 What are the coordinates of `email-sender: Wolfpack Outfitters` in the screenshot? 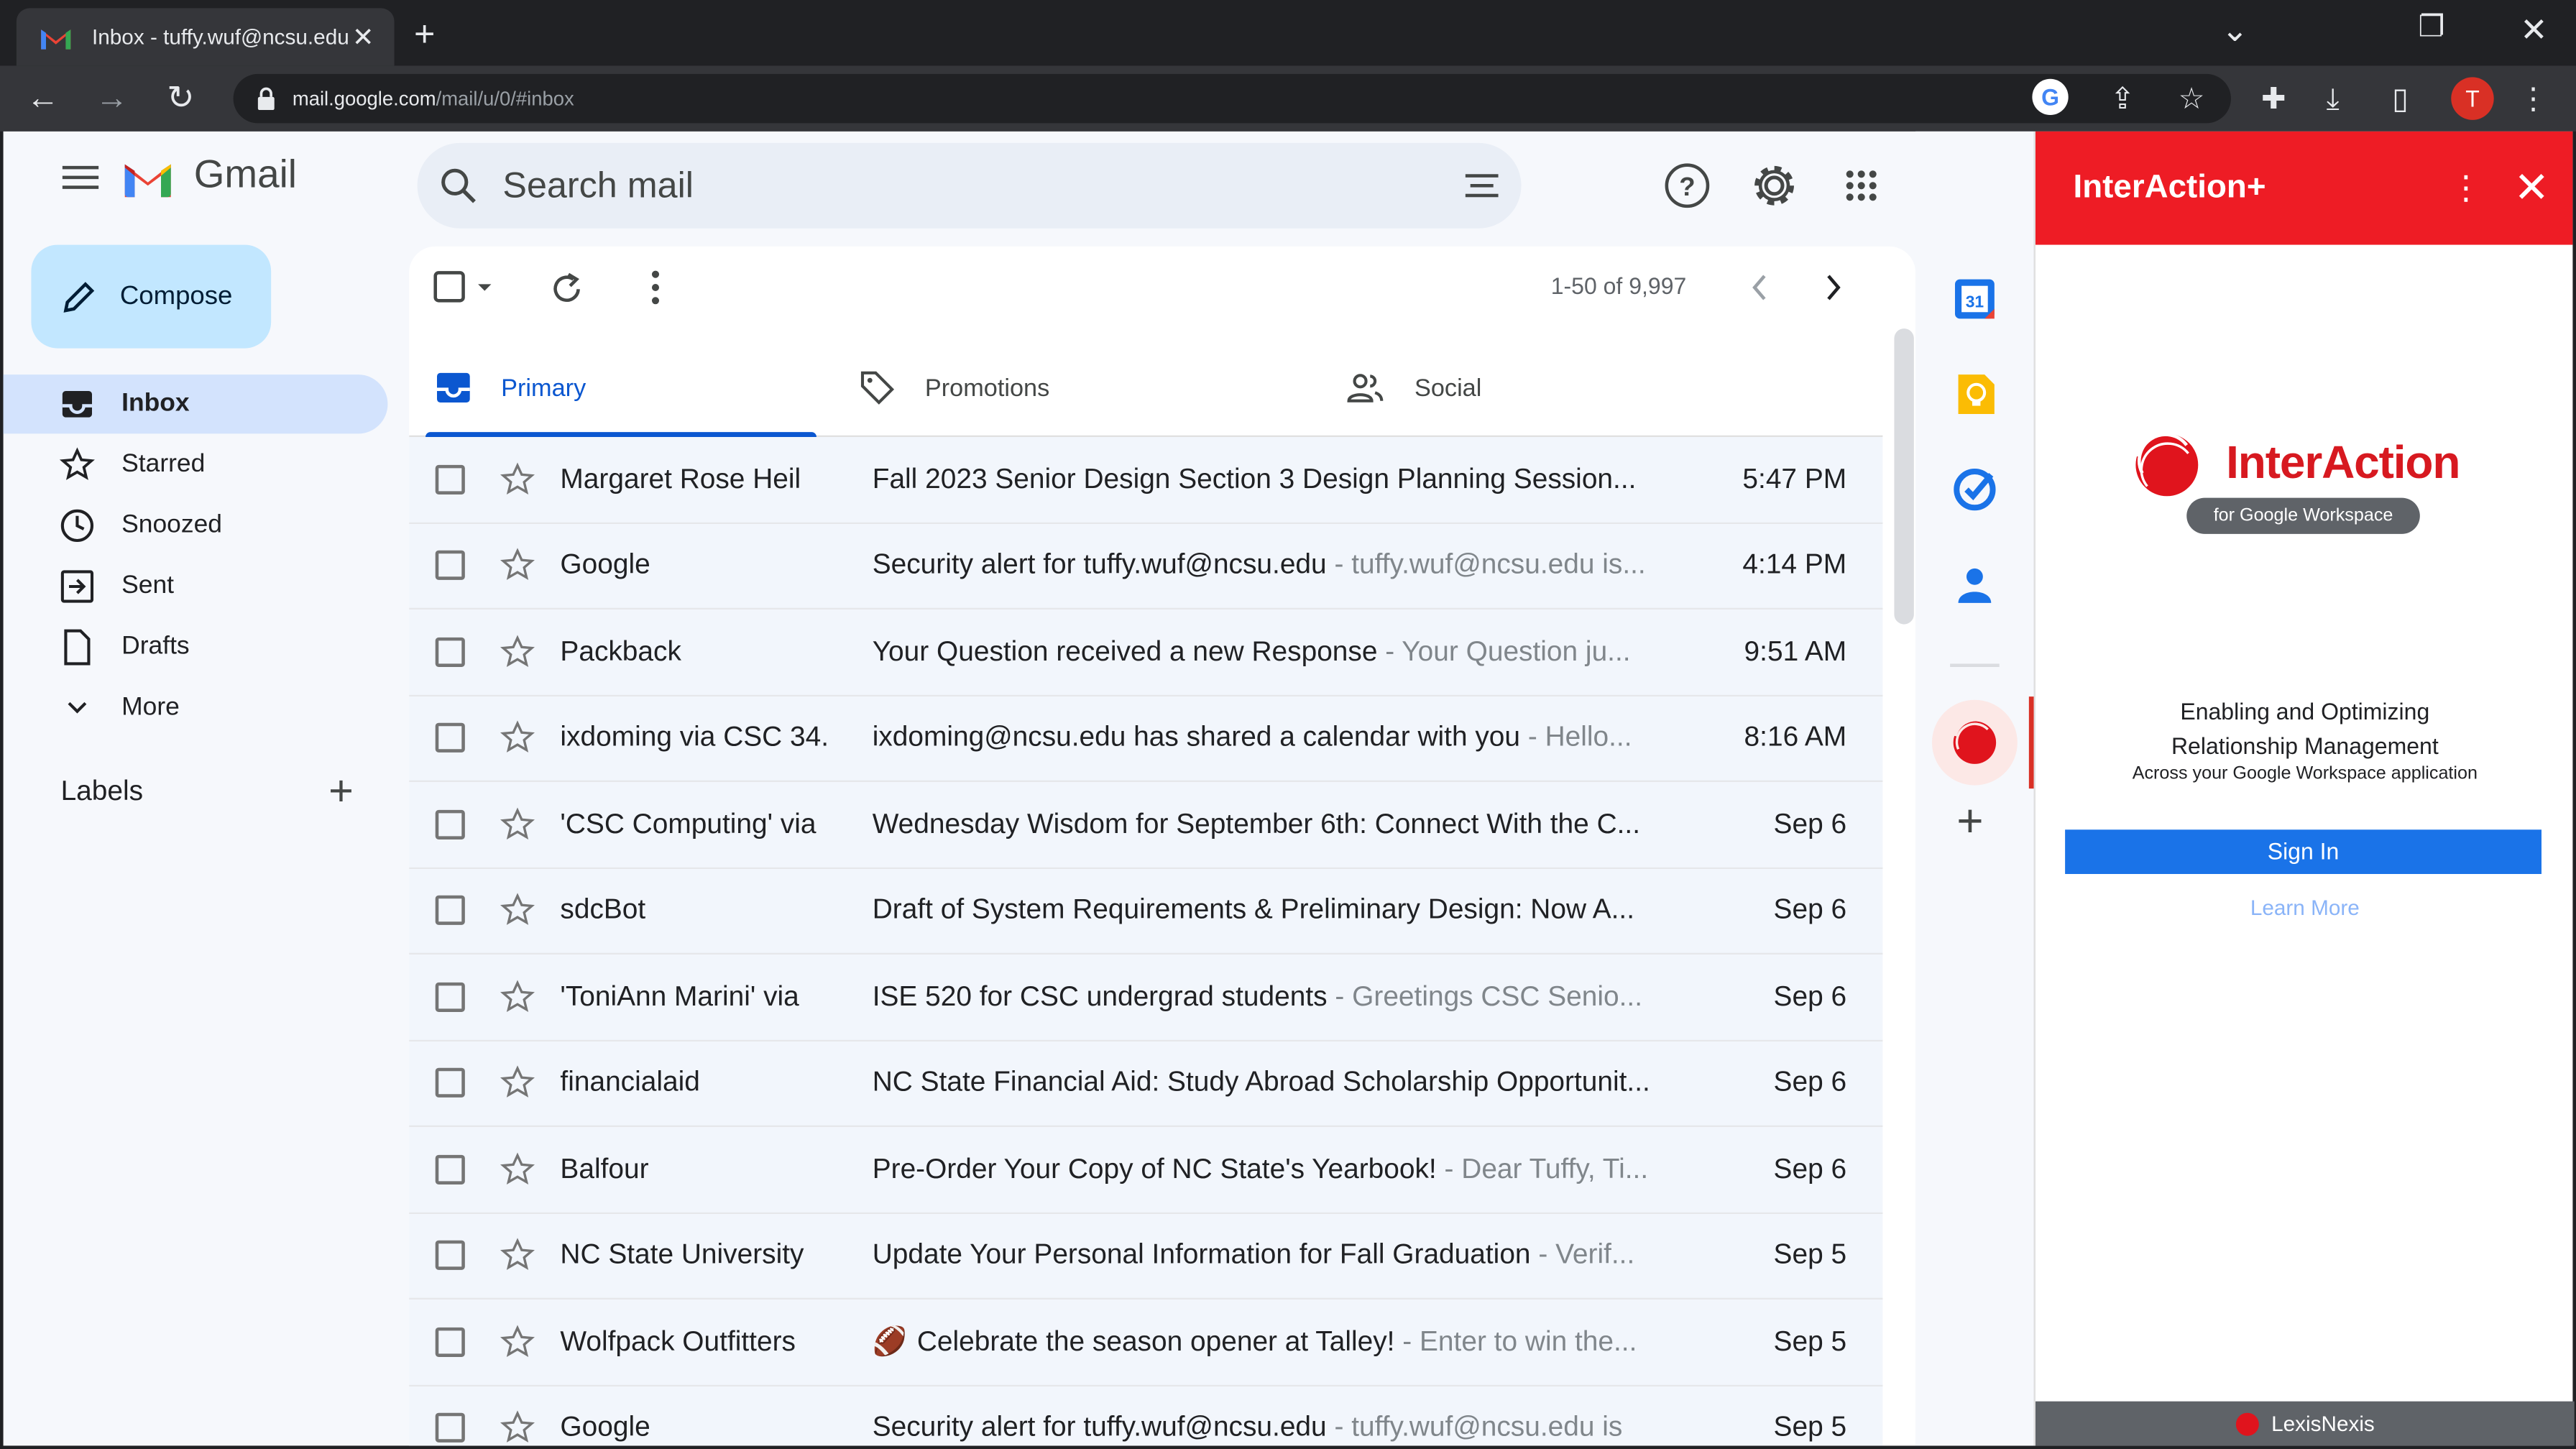 It's located at (678, 1341).